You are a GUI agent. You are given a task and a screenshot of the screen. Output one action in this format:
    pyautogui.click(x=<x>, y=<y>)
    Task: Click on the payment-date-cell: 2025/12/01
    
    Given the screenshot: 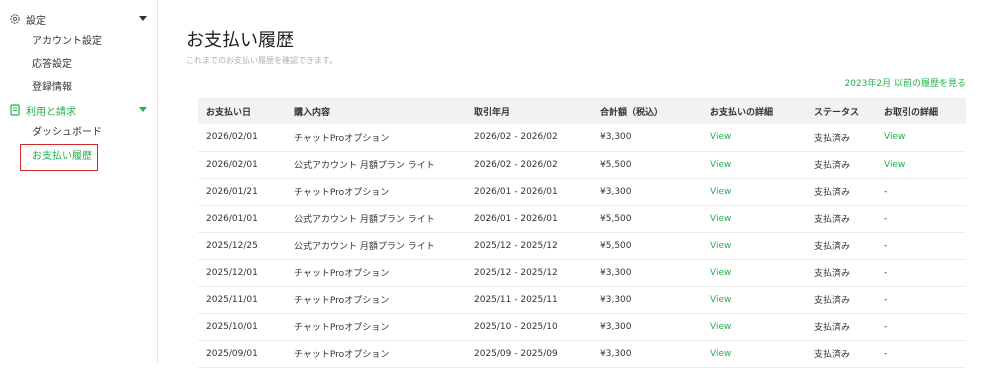 What is the action you would take?
    pyautogui.click(x=232, y=272)
    